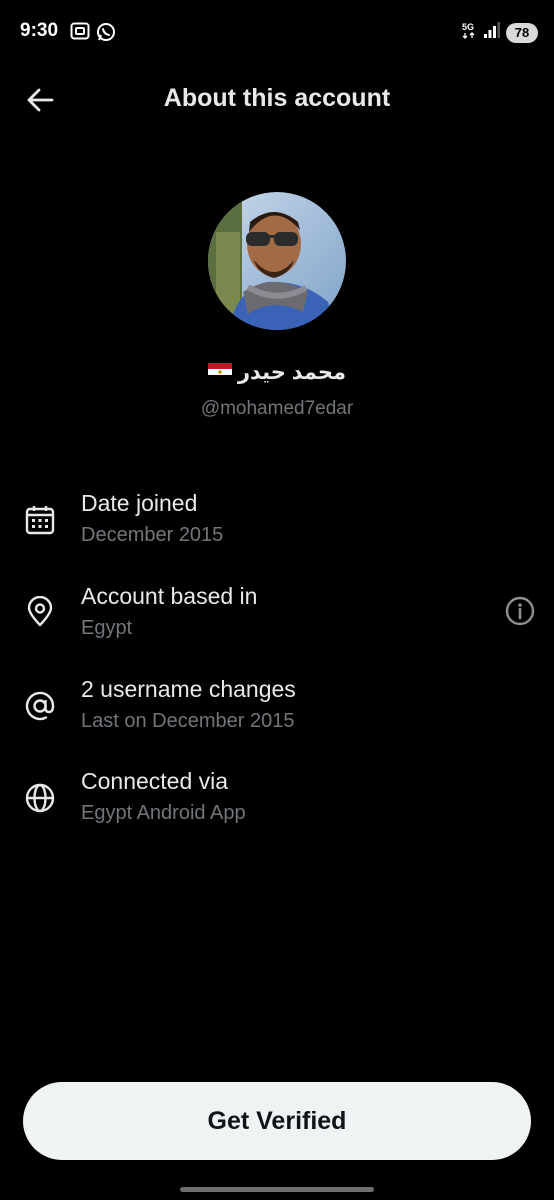  What do you see at coordinates (169, 596) in the screenshot?
I see `info-title: Account based in` at bounding box center [169, 596].